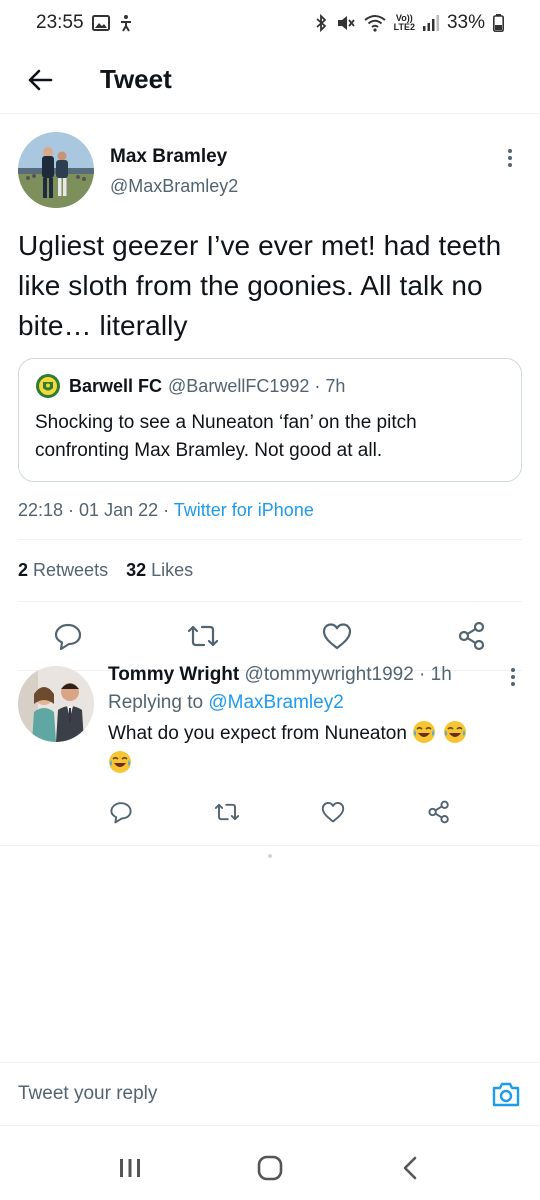 Image resolution: width=540 pixels, height=1200 pixels. Describe the element at coordinates (136, 79) in the screenshot. I see `page-title: Tweet` at that location.